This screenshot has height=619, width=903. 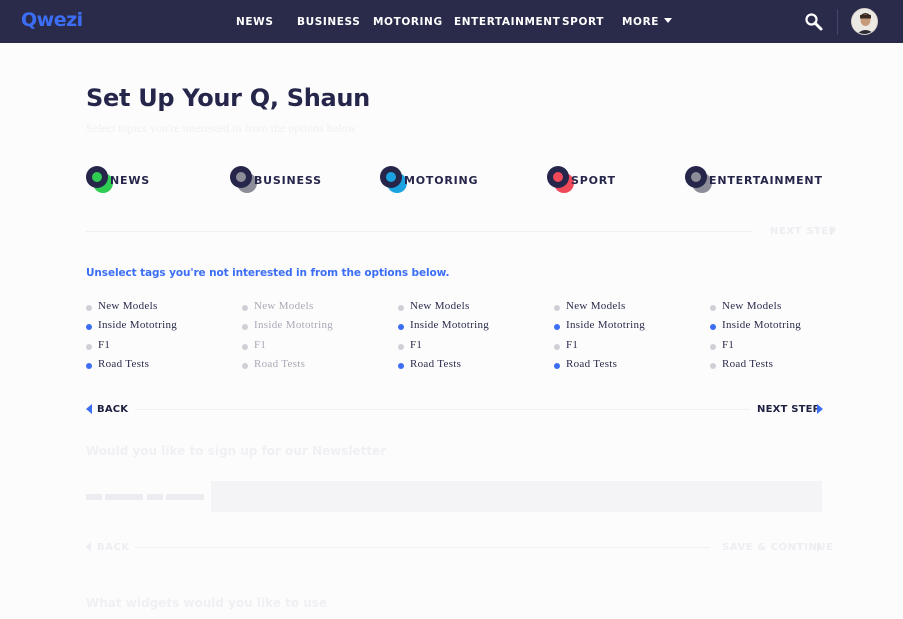 I want to click on next-step-label: NEXT STEP, so click(x=789, y=409).